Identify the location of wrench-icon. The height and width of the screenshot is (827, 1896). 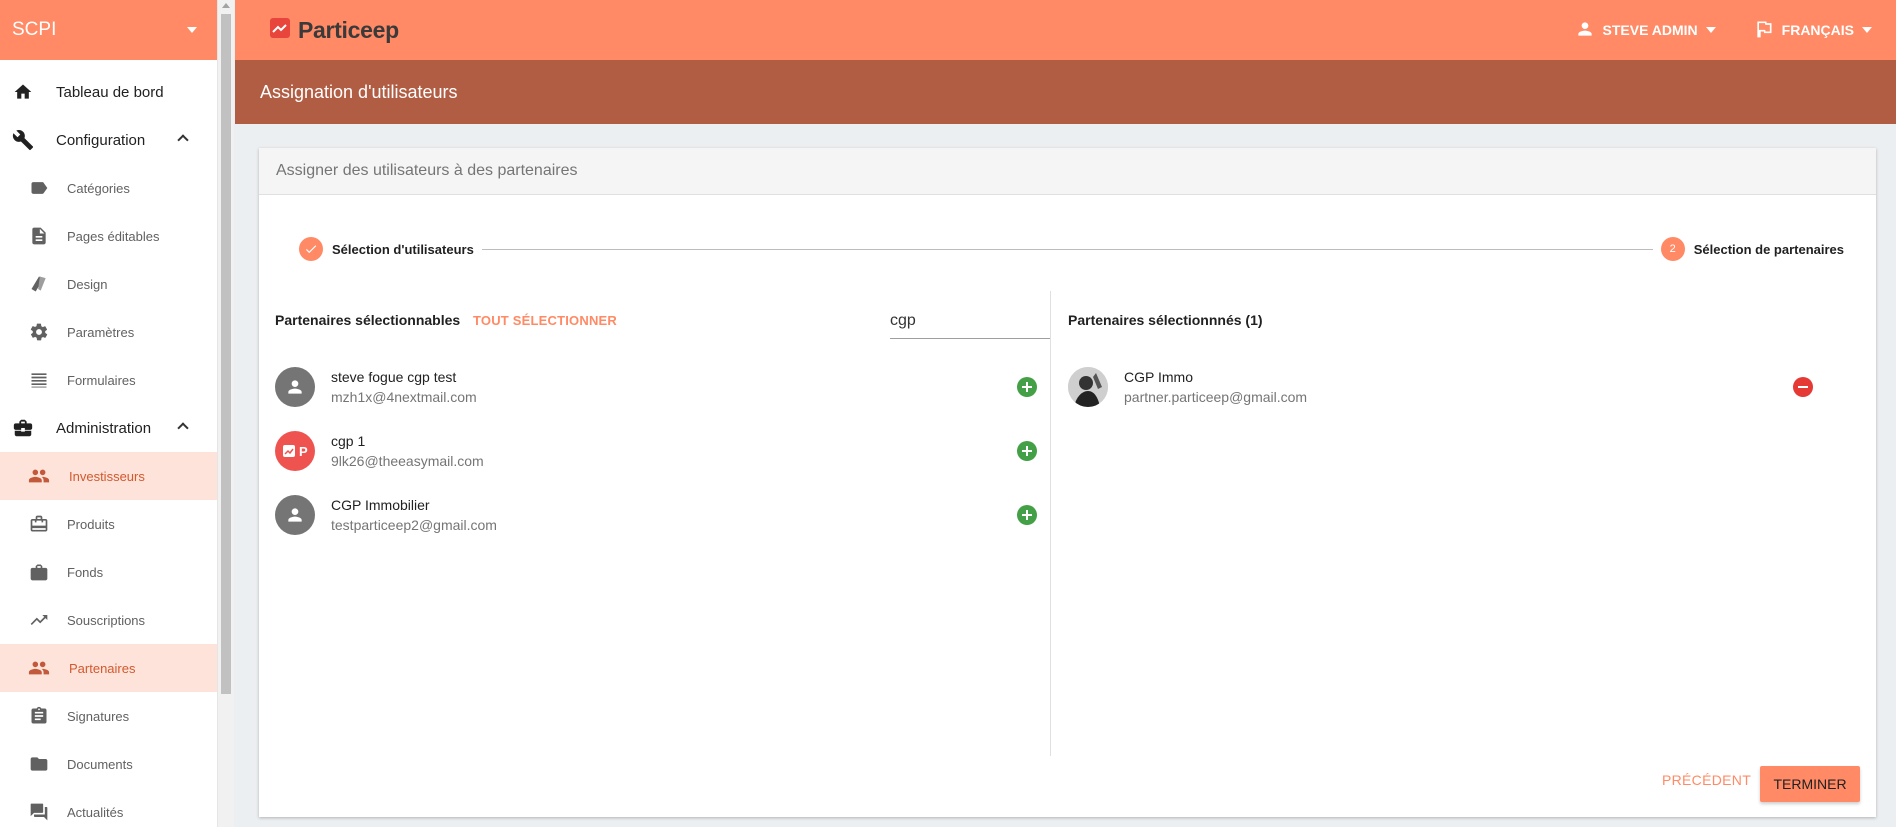
(23, 140).